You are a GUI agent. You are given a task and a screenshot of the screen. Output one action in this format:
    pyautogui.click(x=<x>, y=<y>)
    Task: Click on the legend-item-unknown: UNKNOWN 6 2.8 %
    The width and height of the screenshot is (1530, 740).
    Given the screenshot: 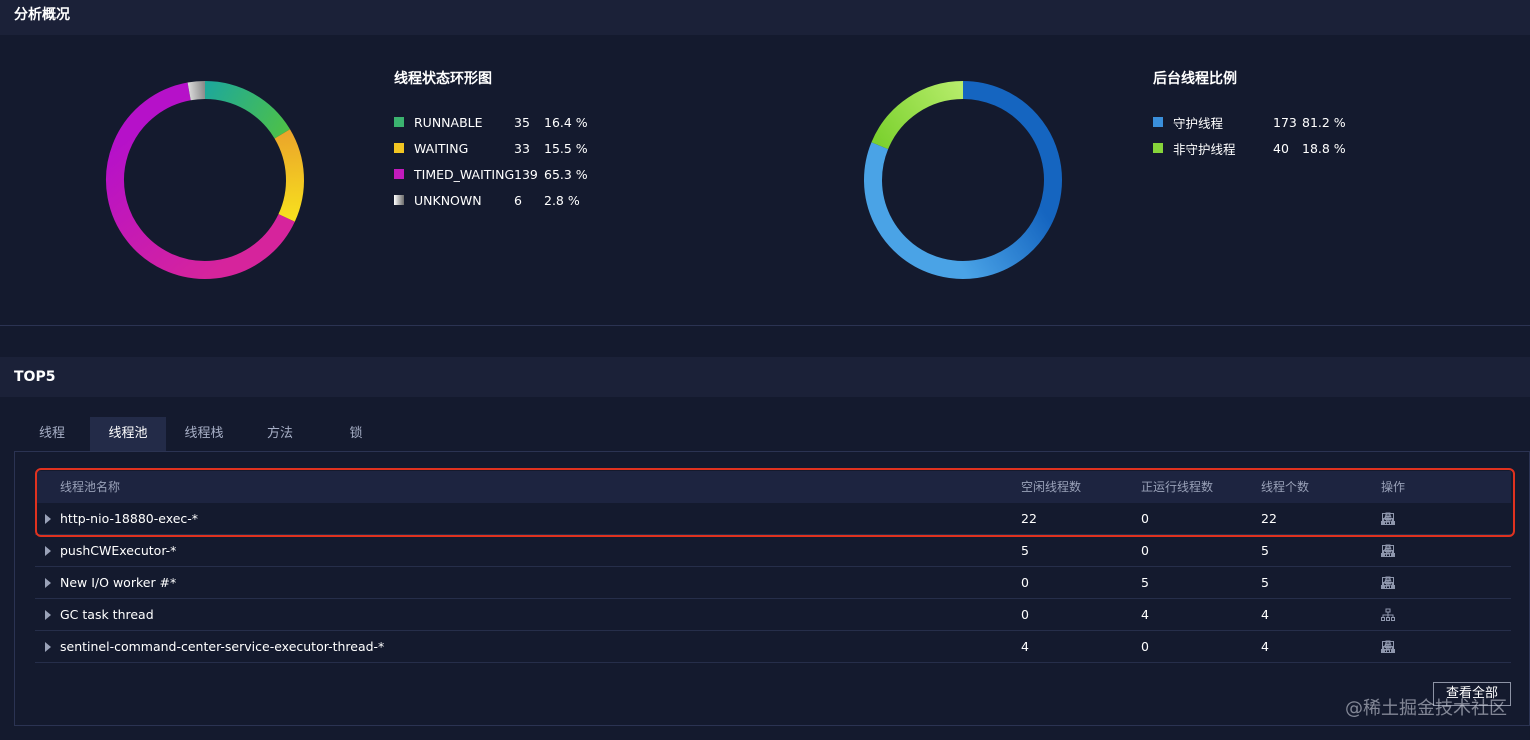 What is the action you would take?
    pyautogui.click(x=519, y=200)
    